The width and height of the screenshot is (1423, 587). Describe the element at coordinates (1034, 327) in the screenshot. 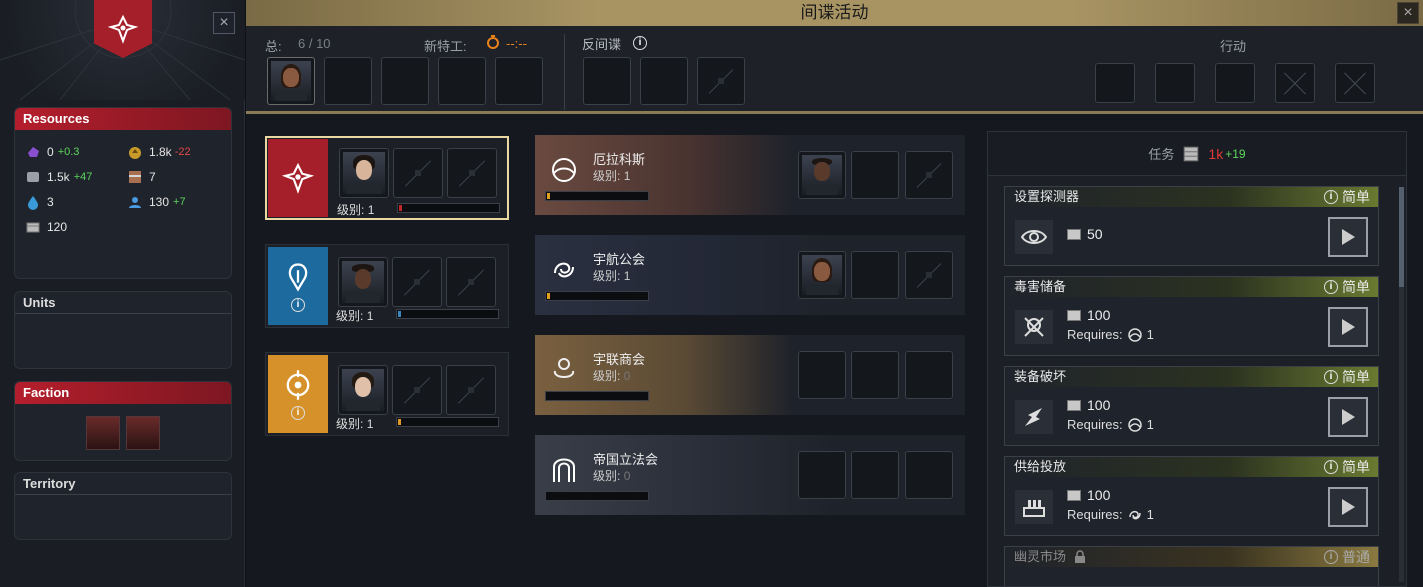

I see `poison-icon` at that location.